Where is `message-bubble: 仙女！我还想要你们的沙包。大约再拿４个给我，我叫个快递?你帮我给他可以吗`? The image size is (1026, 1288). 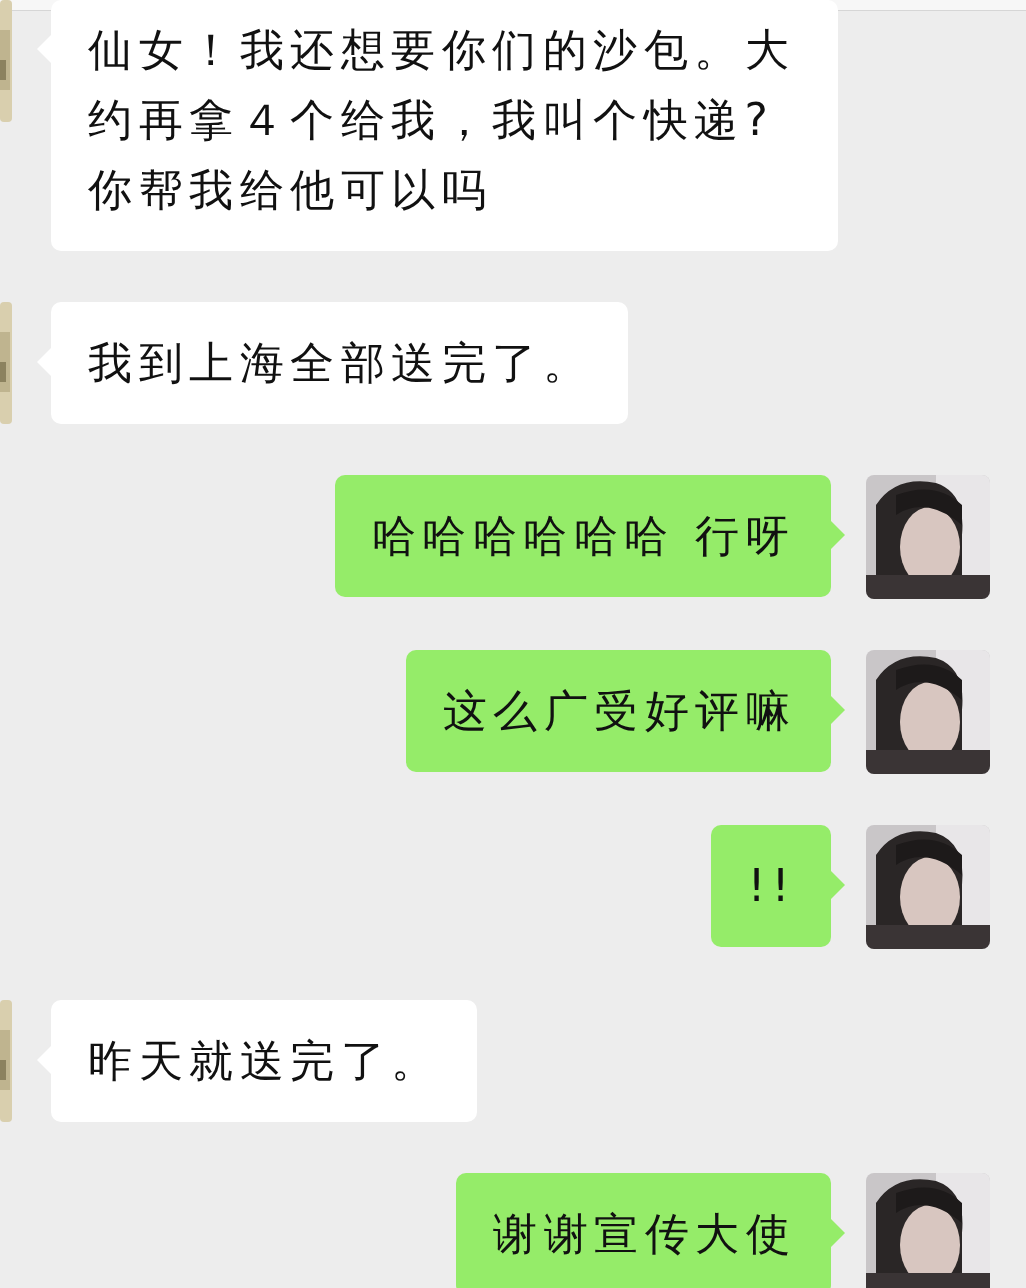 message-bubble: 仙女！我还想要你们的沙包。大约再拿４个给我，我叫个快递?你帮我给他可以吗 is located at coordinates (444, 125).